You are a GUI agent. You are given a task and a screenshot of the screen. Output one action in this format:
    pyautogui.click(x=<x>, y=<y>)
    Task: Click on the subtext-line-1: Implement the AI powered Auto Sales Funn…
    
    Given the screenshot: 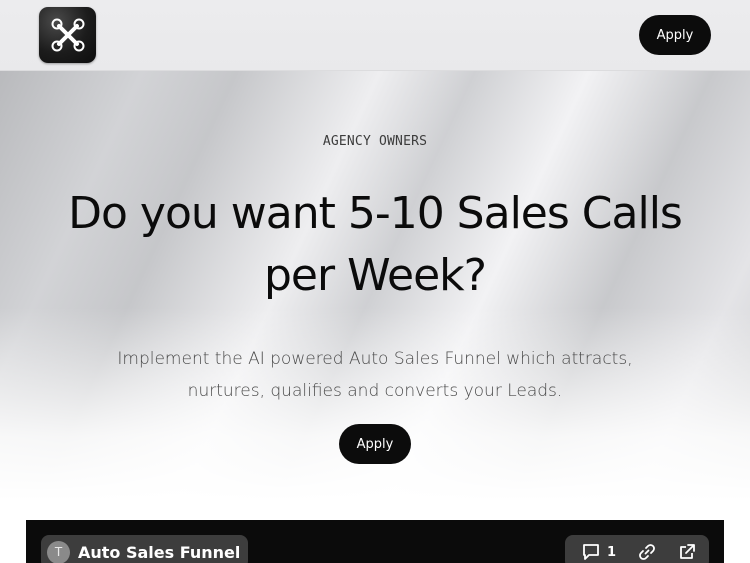 What is the action you would take?
    pyautogui.click(x=375, y=359)
    